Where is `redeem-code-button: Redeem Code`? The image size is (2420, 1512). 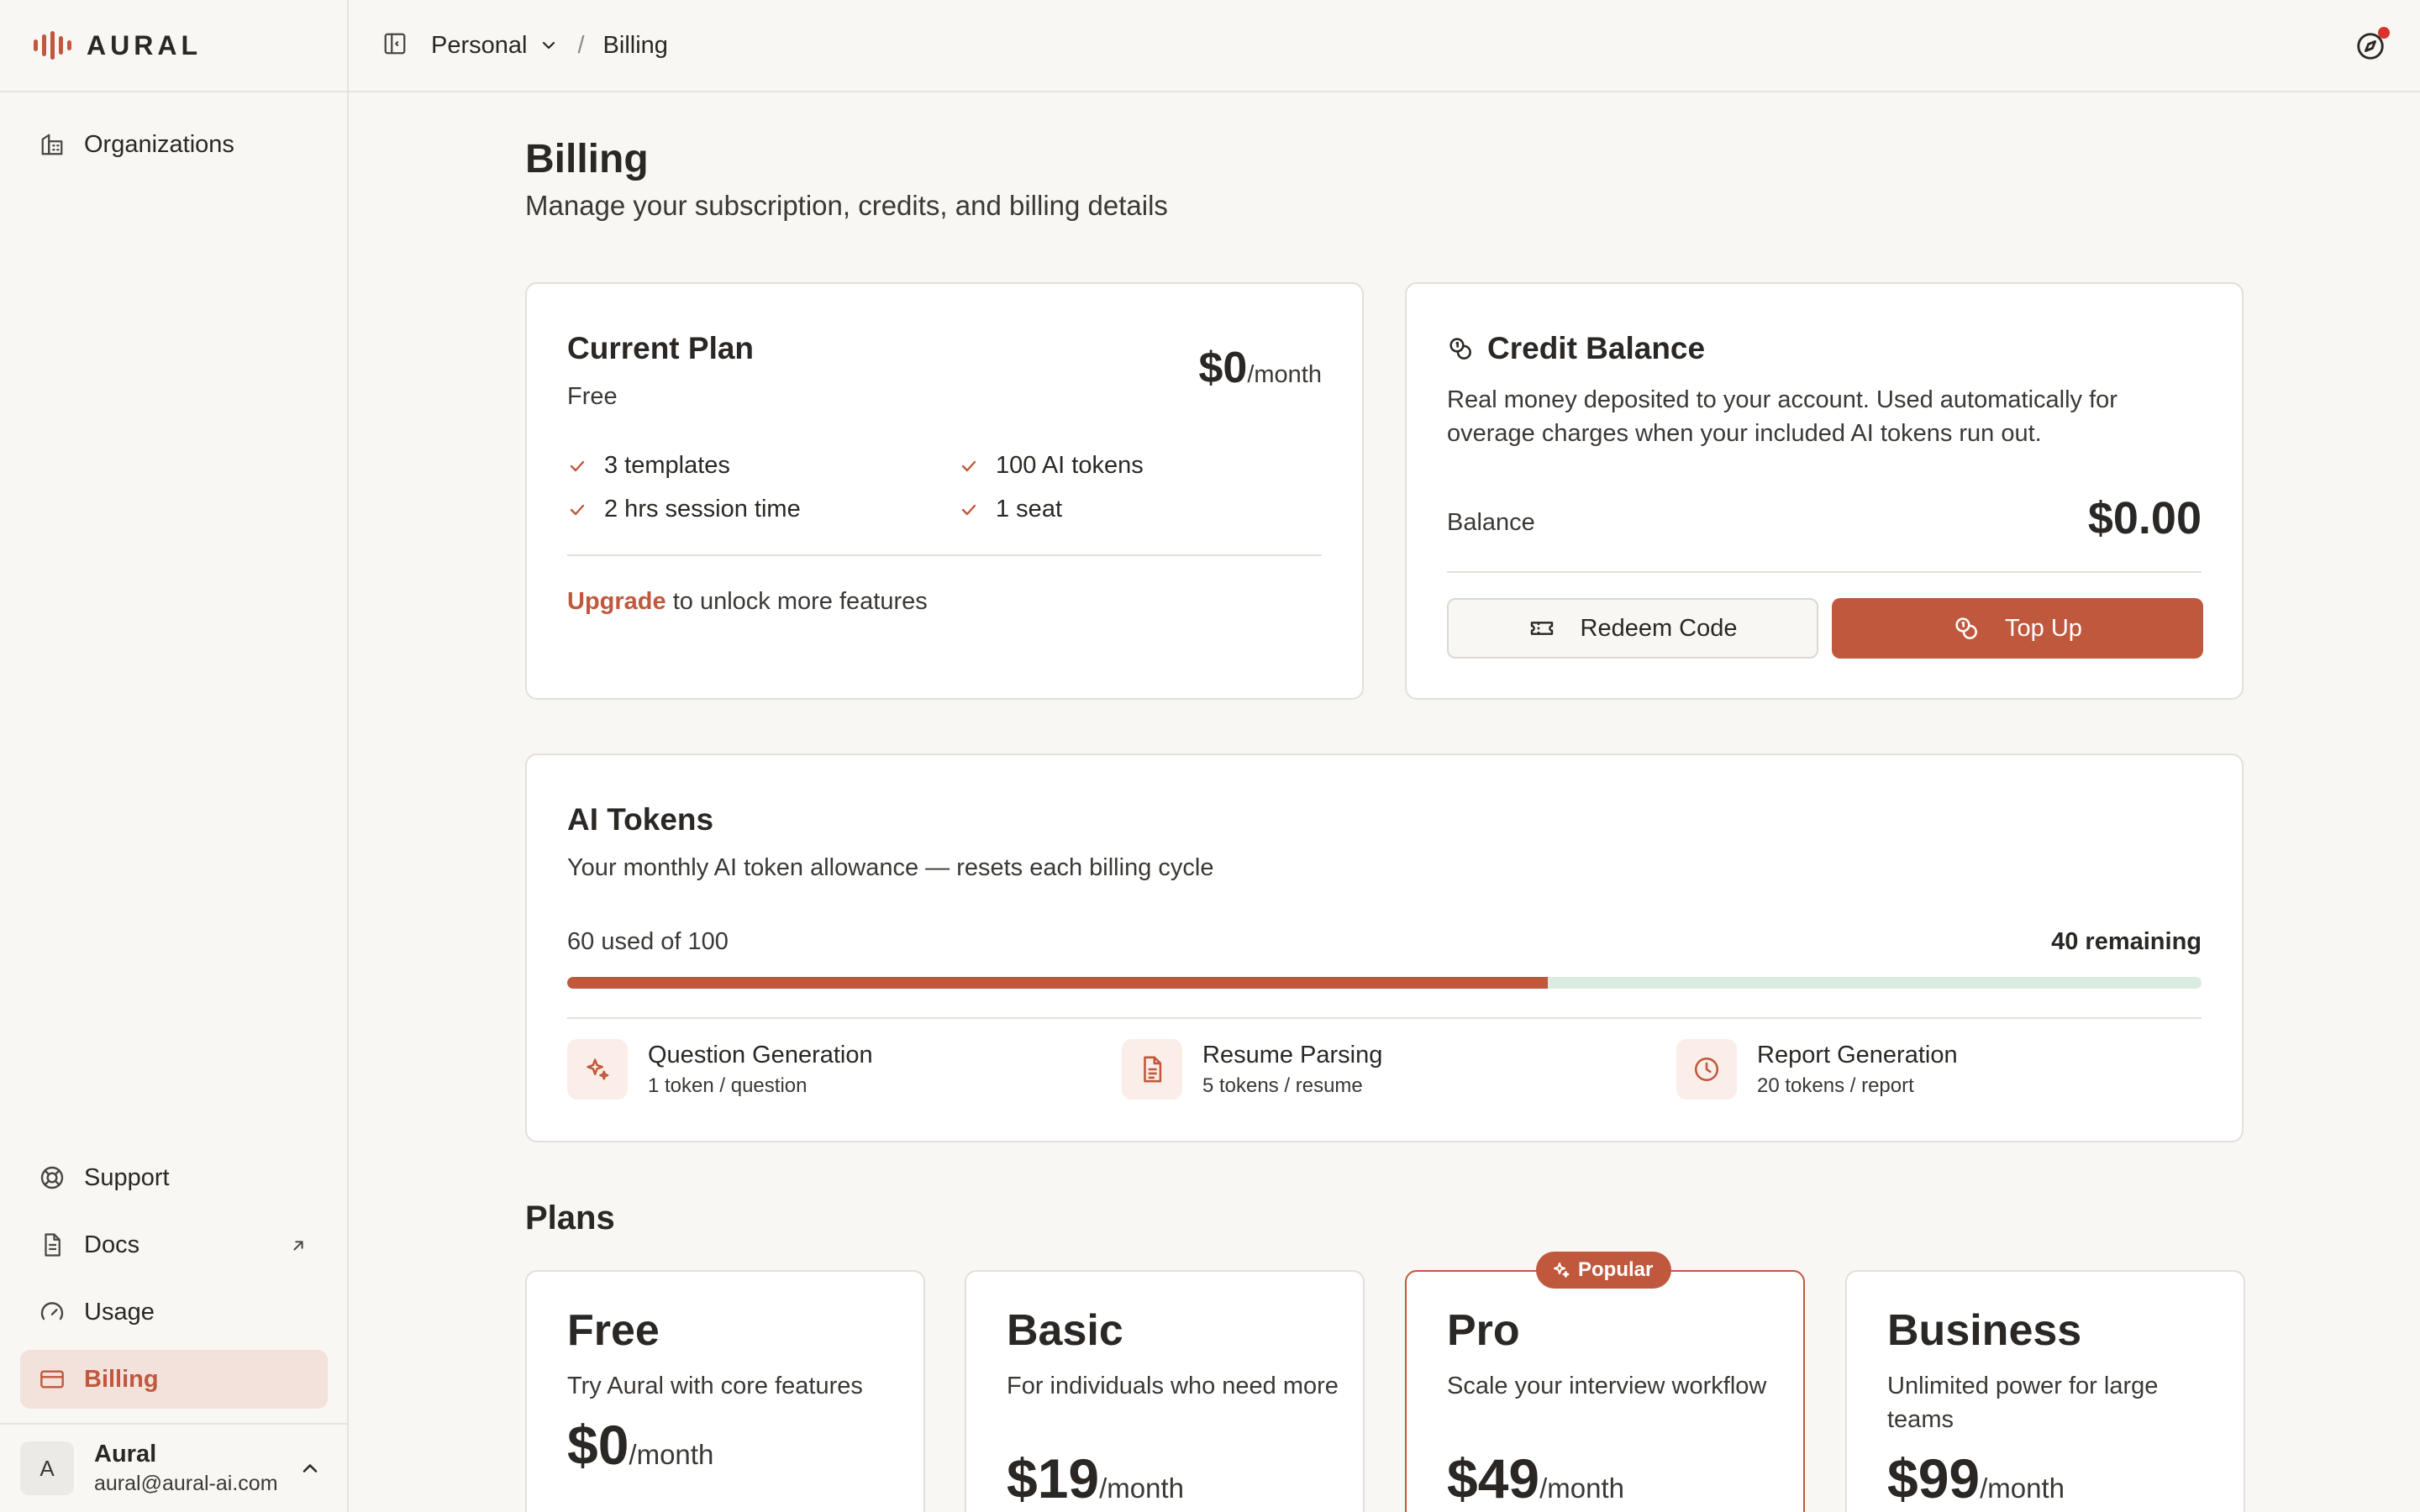
redeem-code-button: Redeem Code is located at coordinates (1632, 628).